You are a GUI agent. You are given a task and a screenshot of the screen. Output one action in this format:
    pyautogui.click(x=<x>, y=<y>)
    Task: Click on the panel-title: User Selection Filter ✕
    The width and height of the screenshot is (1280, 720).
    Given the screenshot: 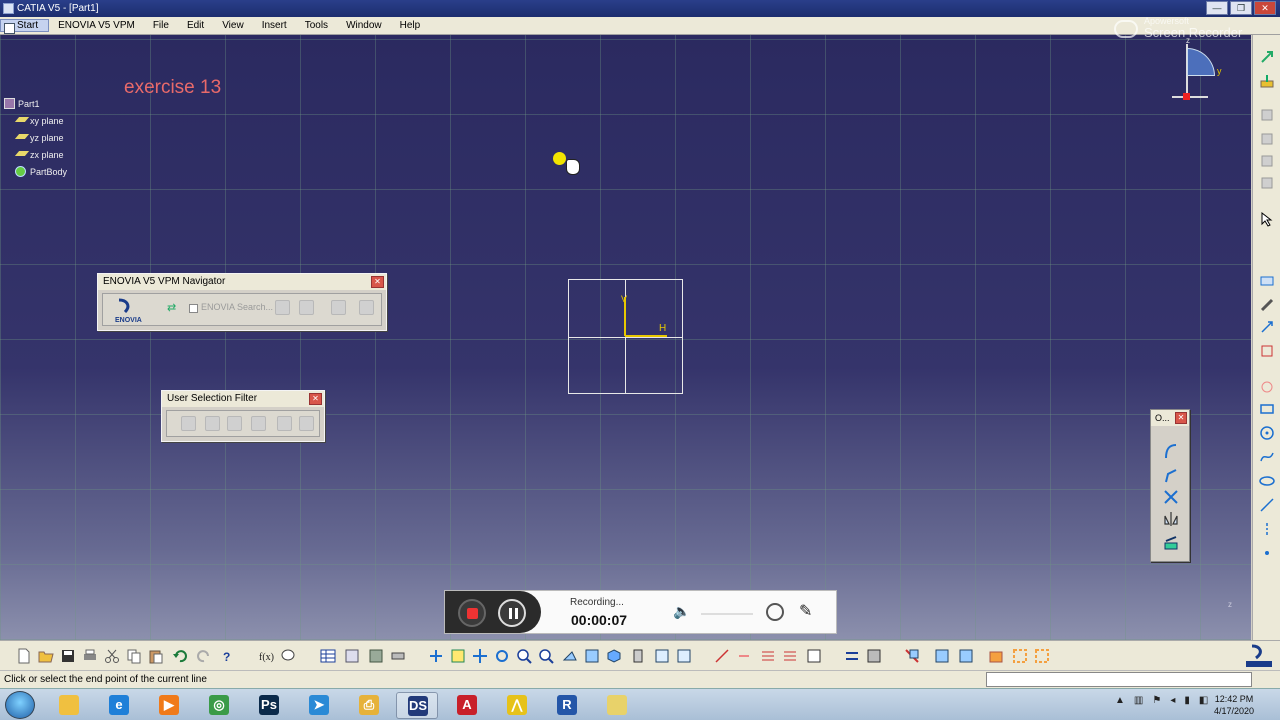 What is the action you would take?
    pyautogui.click(x=243, y=399)
    